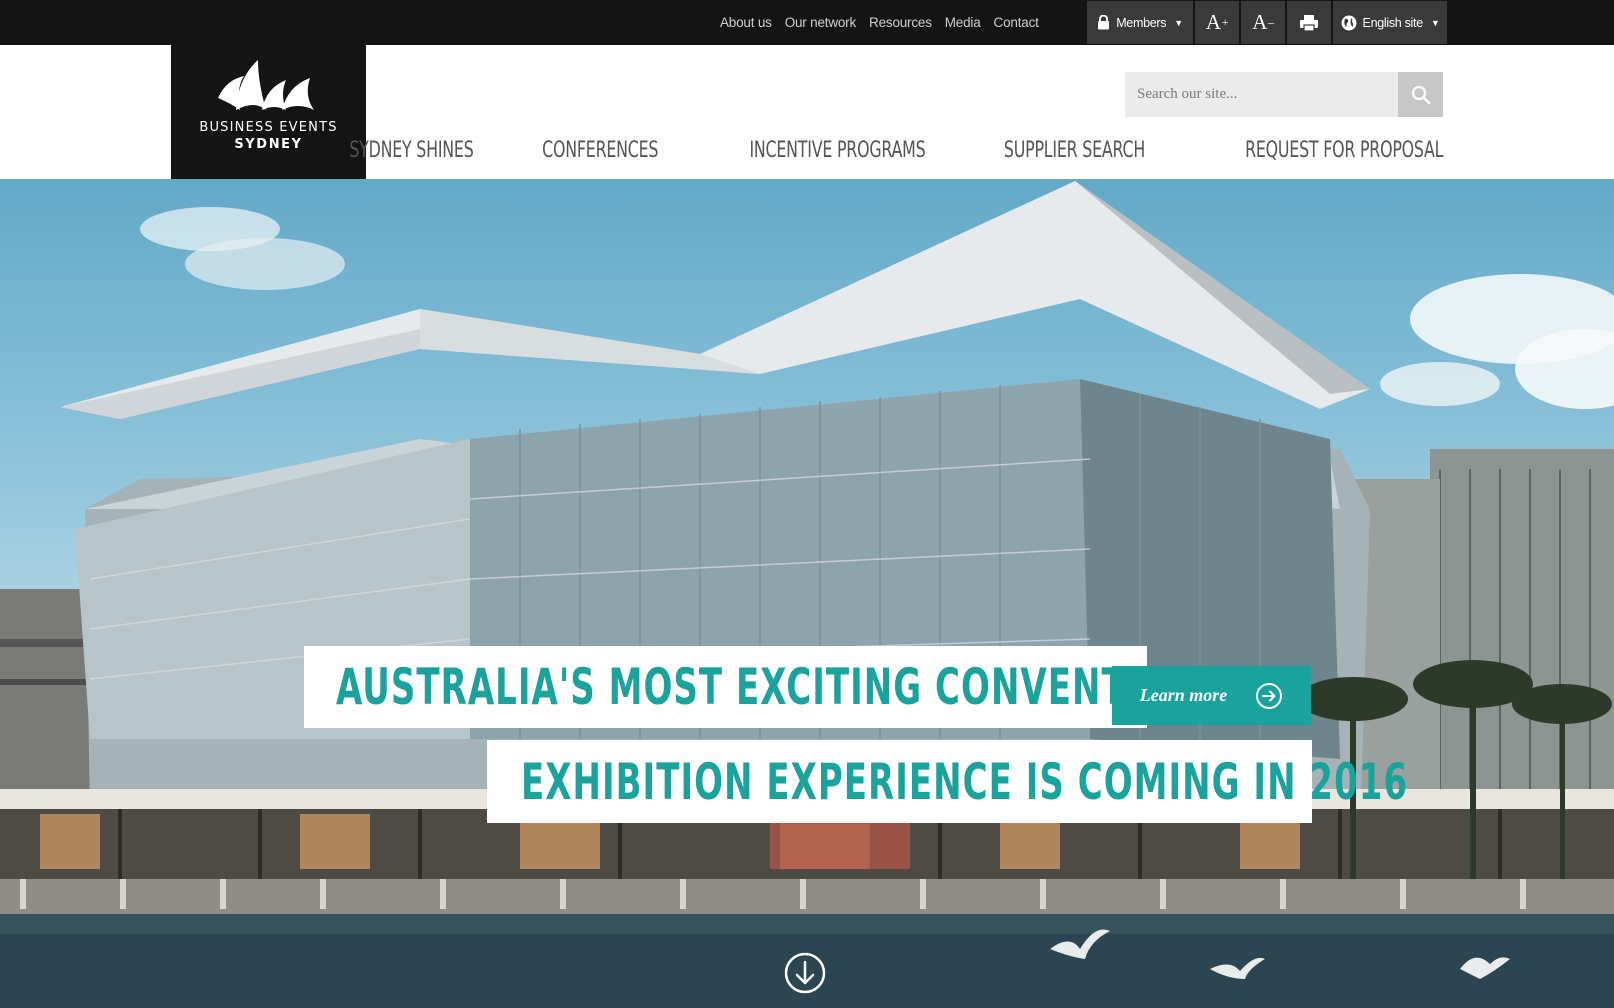  I want to click on hero-headline-line1-text: AUSTRALIA'S MOST EXCITING CONVENTION &, so click(789, 687).